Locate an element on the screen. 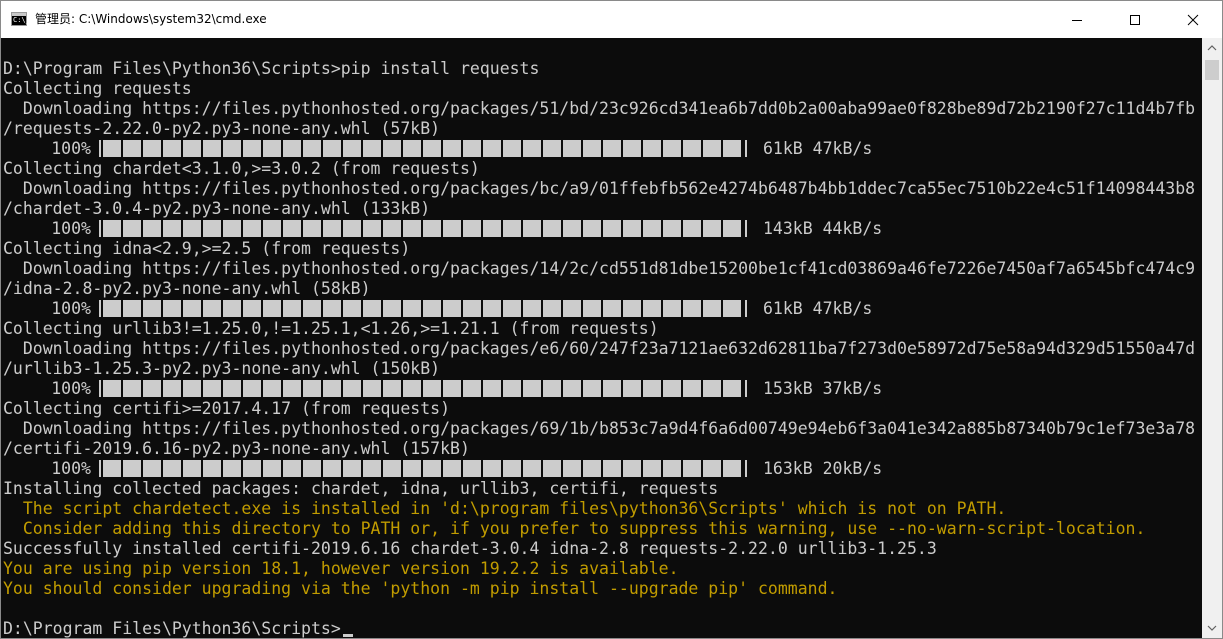 This screenshot has height=639, width=1223. vertical-scrollbar is located at coordinates (1212, 338).